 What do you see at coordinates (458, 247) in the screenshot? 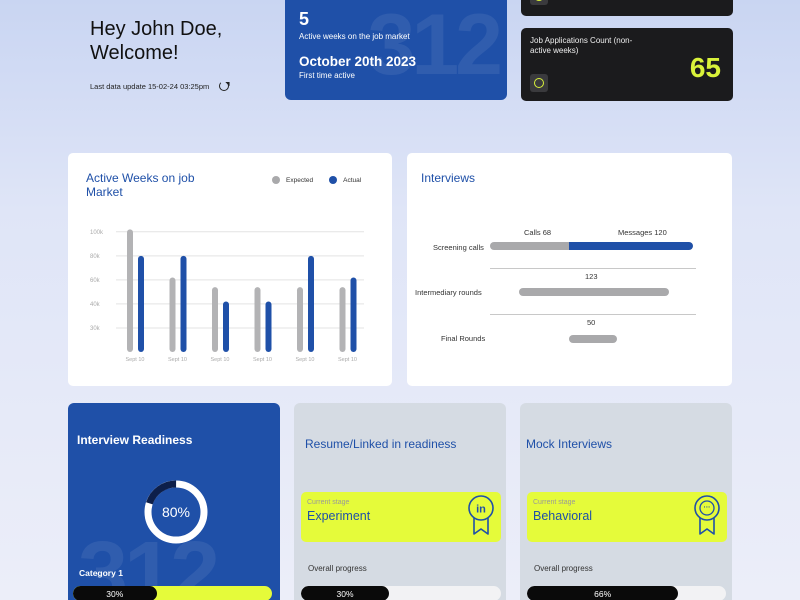
I see `screening-calls-label: Screening calls` at bounding box center [458, 247].